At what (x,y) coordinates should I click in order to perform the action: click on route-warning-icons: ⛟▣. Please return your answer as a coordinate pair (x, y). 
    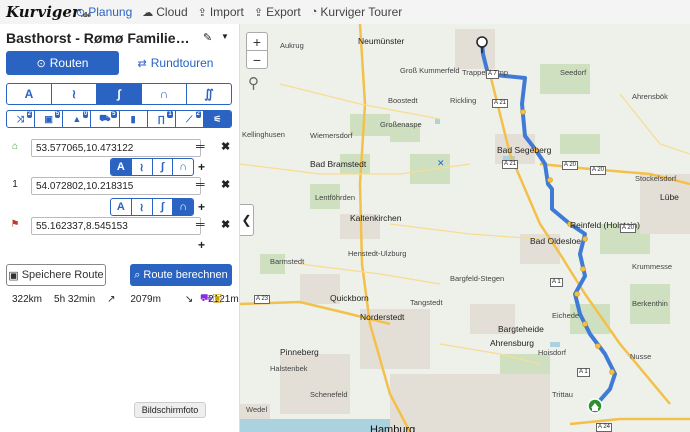
    Looking at the image, I should click on (211, 299).